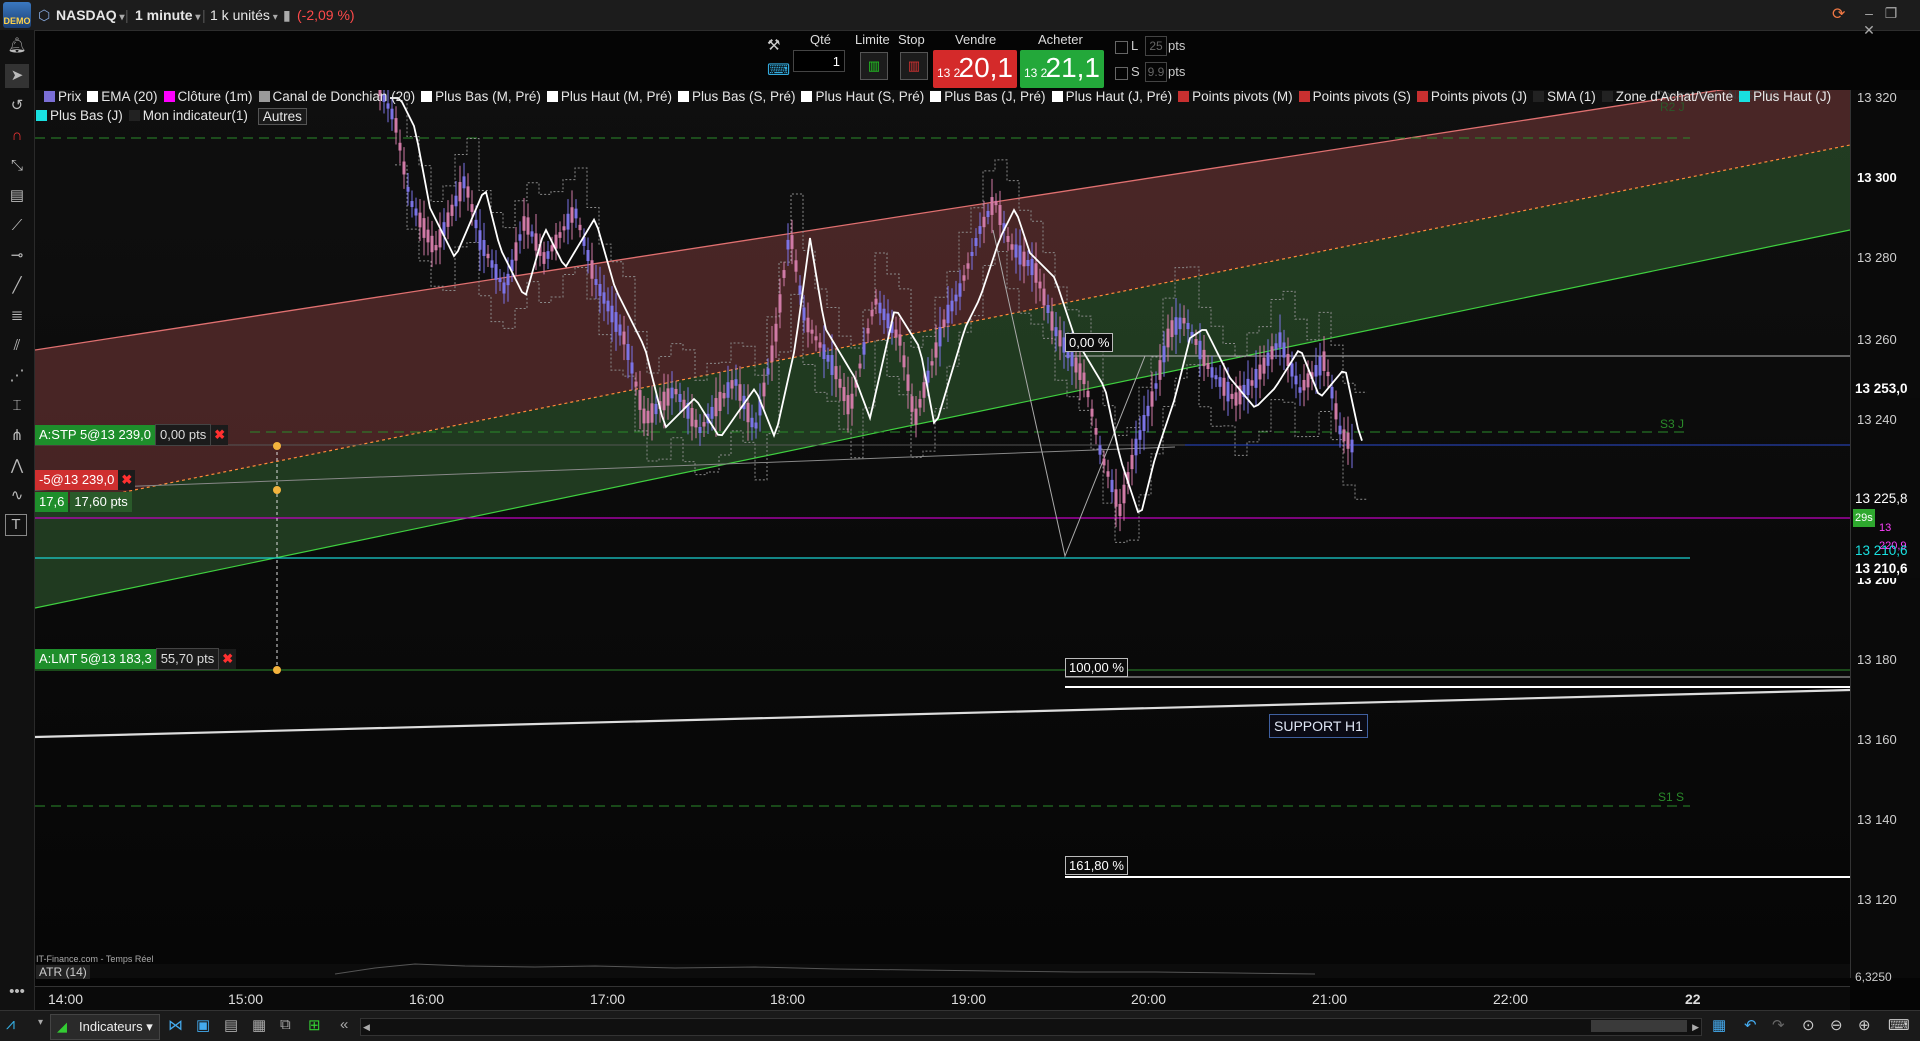  I want to click on zoom-in-icon: ⊕, so click(1864, 1025).